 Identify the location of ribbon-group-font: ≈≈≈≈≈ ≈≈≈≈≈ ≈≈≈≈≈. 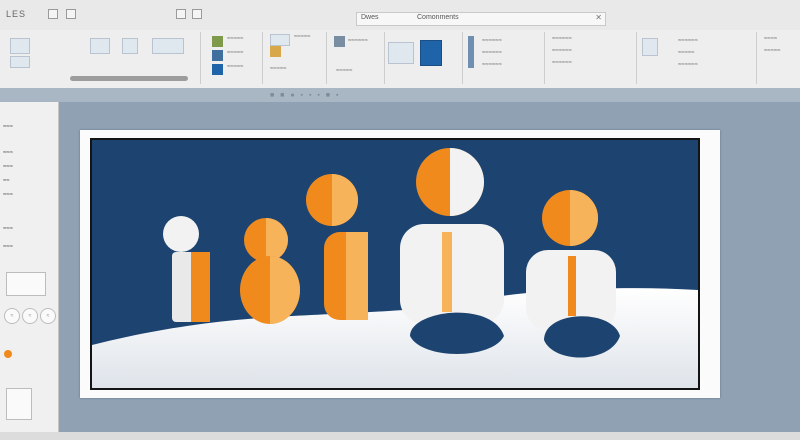
(232, 58).